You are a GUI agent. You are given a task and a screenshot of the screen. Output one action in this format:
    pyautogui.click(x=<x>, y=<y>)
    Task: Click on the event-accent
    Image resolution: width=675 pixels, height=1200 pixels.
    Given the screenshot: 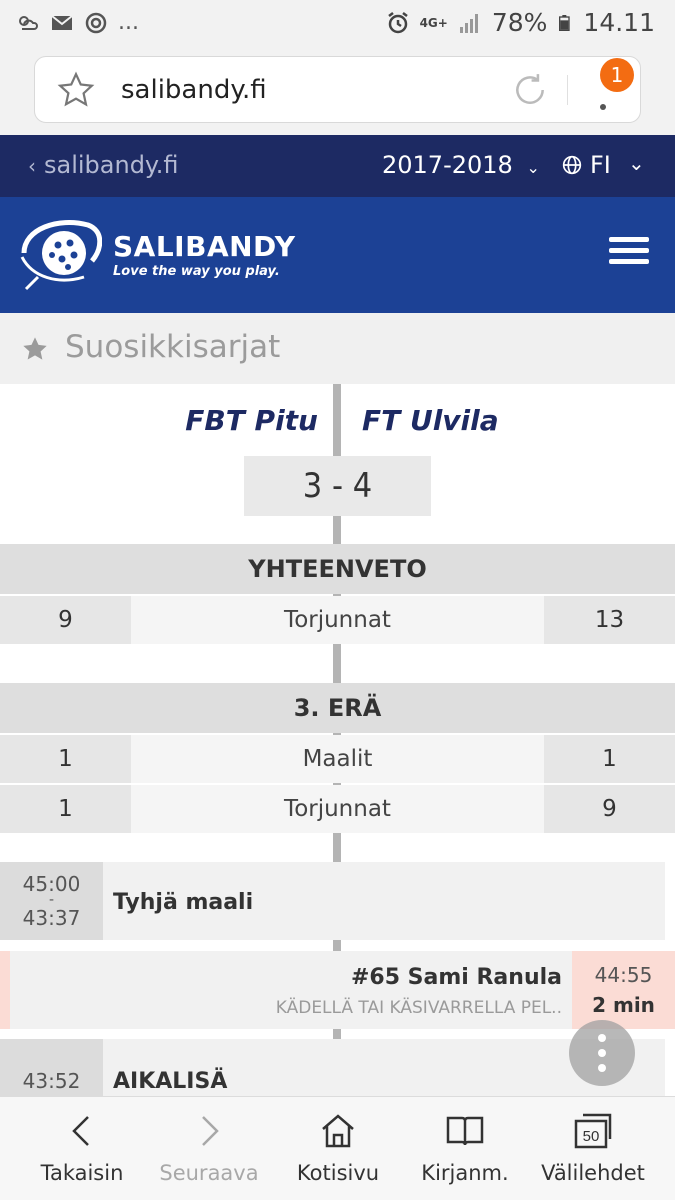 What is the action you would take?
    pyautogui.click(x=5, y=990)
    